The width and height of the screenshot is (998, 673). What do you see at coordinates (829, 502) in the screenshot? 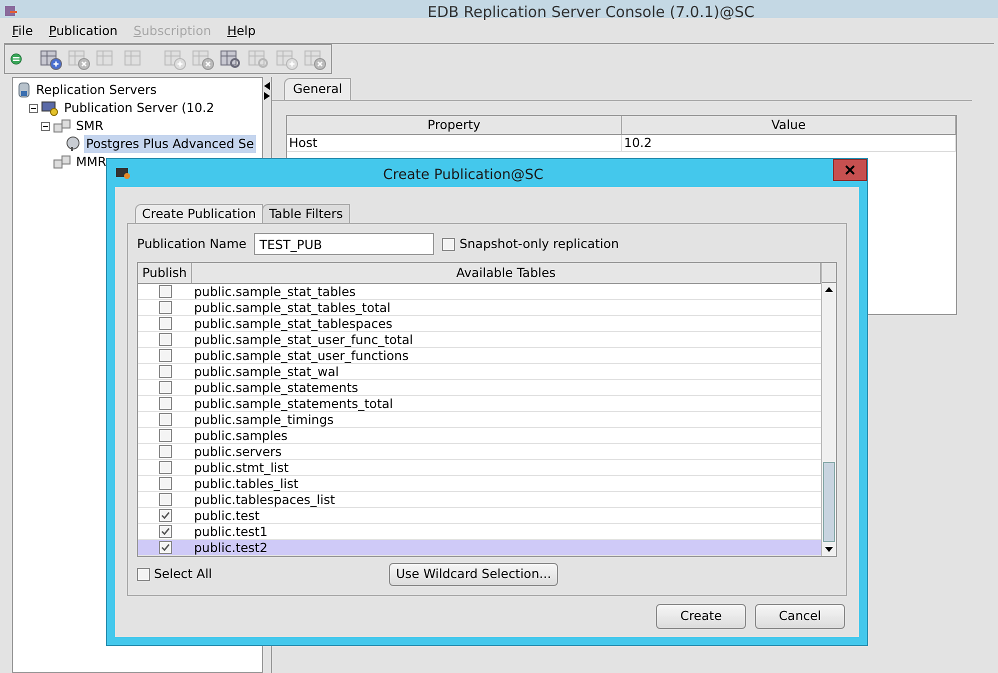
I see `scroll-thumb` at bounding box center [829, 502].